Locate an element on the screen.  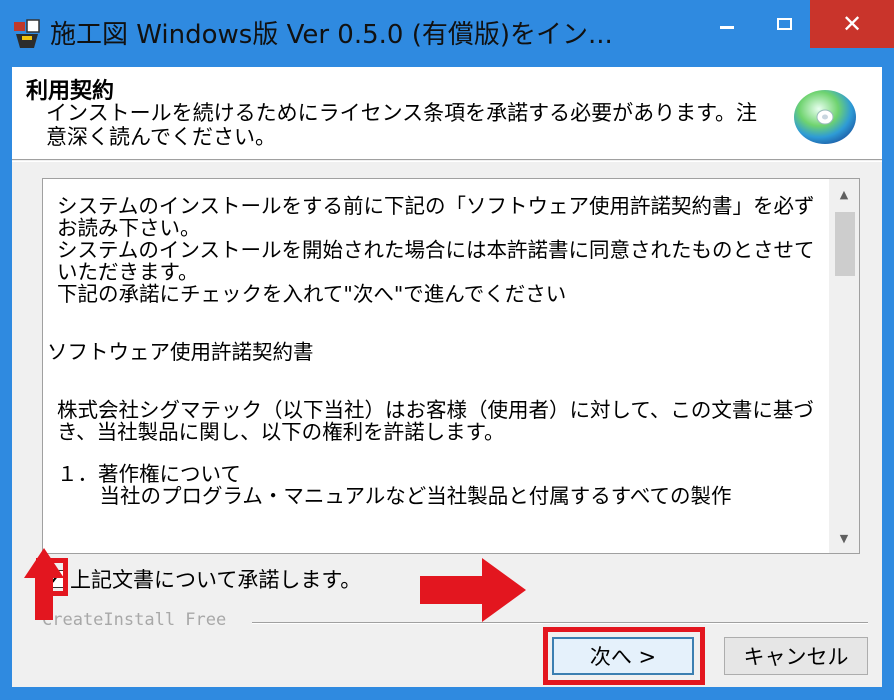
close-button: ✕ is located at coordinates (852, 24).